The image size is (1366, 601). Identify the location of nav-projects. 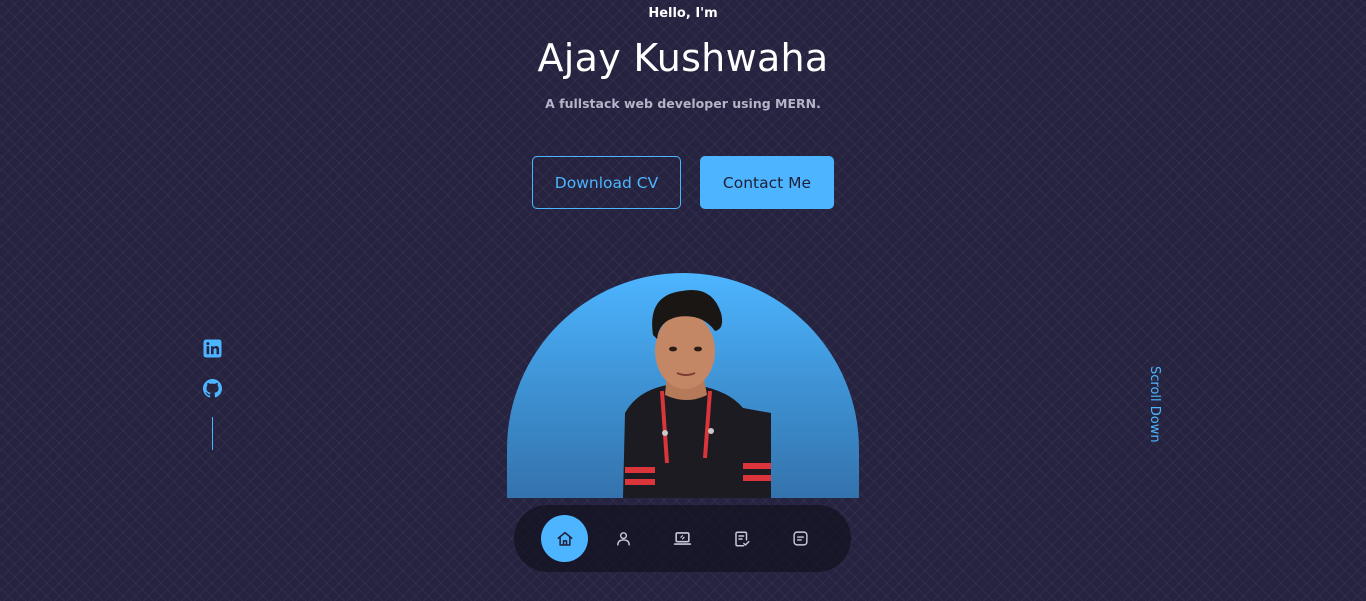
(682, 538).